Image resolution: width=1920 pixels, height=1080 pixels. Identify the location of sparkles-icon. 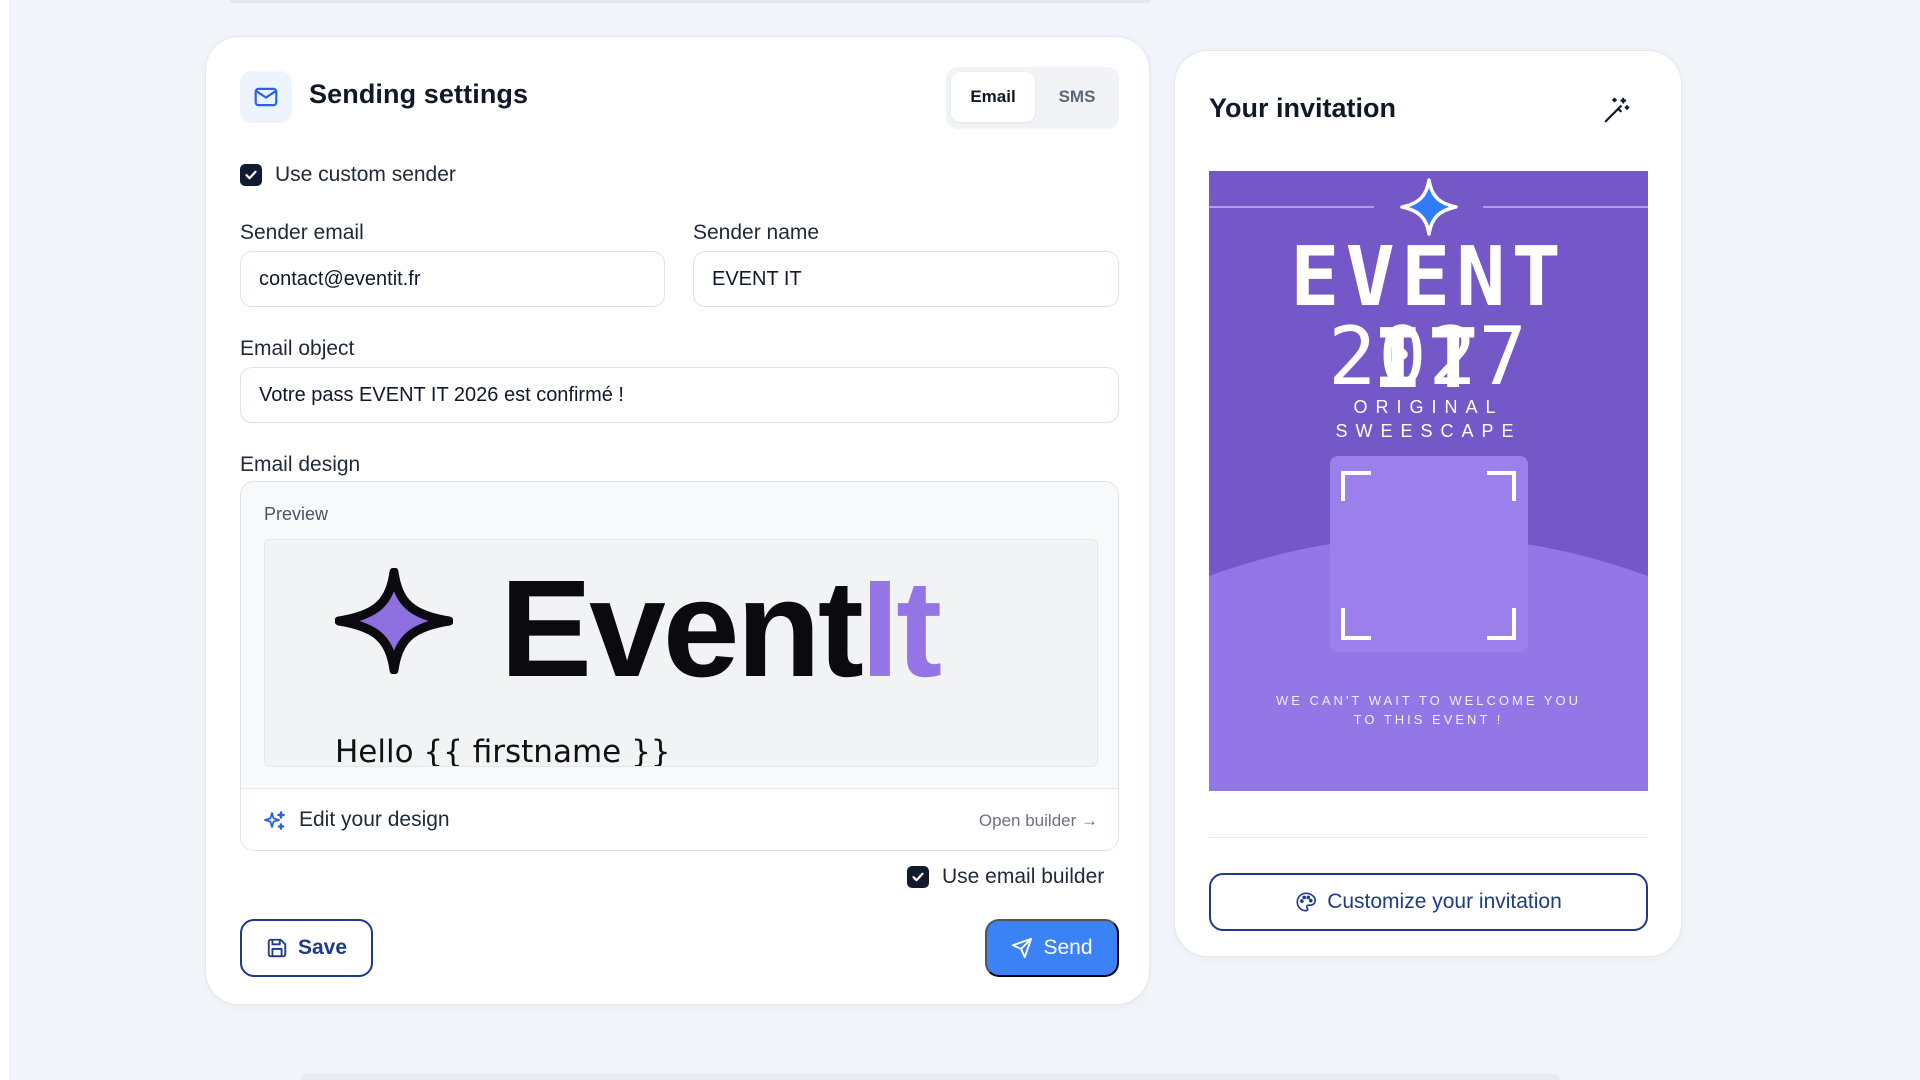
(274, 820).